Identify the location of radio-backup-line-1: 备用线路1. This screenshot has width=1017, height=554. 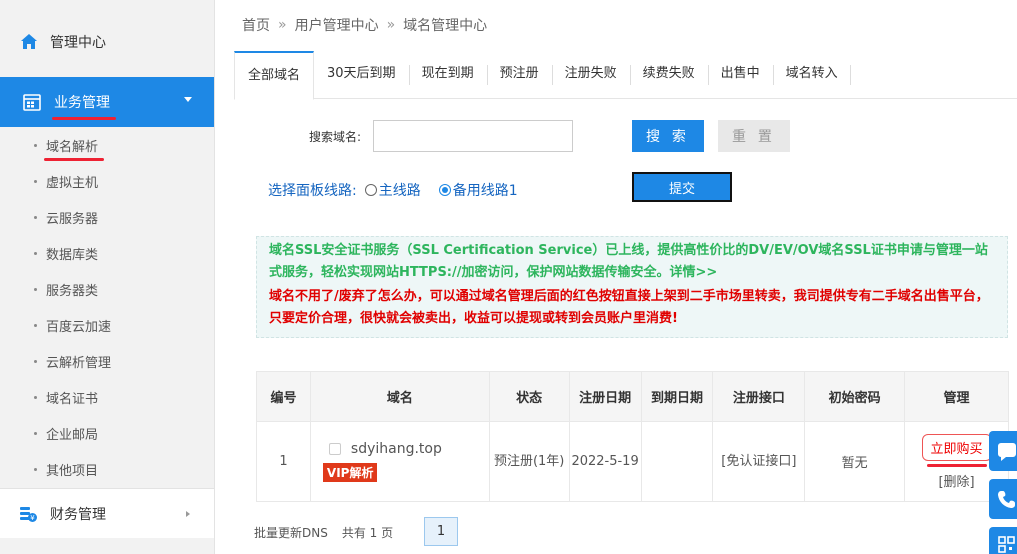
(478, 190).